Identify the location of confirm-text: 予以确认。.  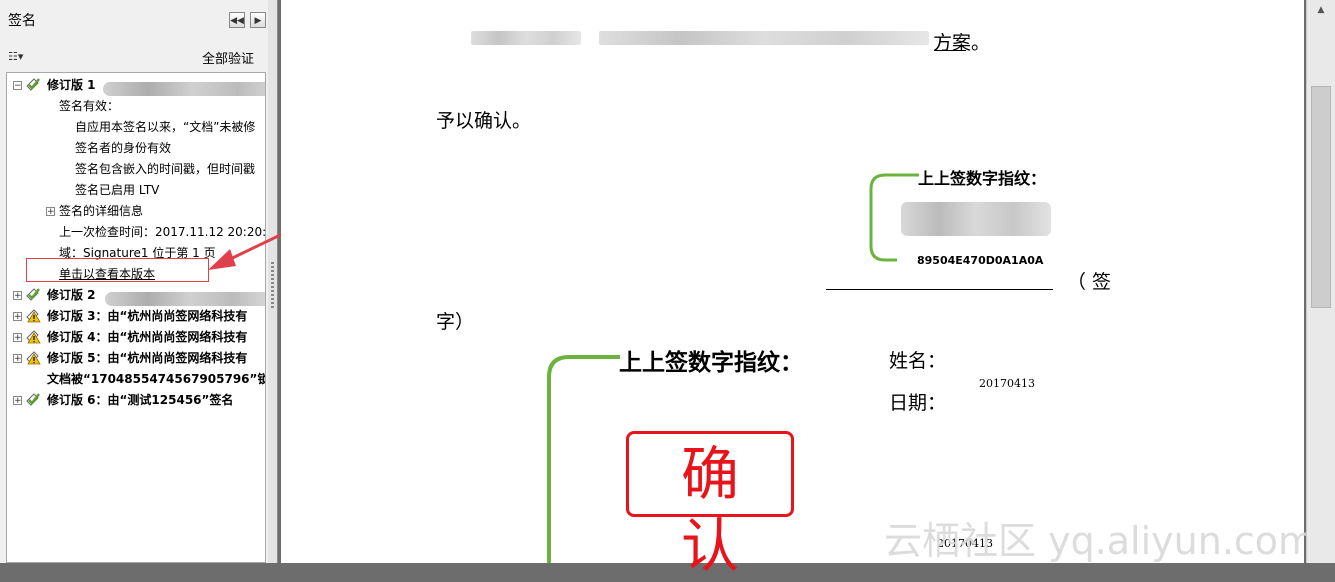
(484, 121).